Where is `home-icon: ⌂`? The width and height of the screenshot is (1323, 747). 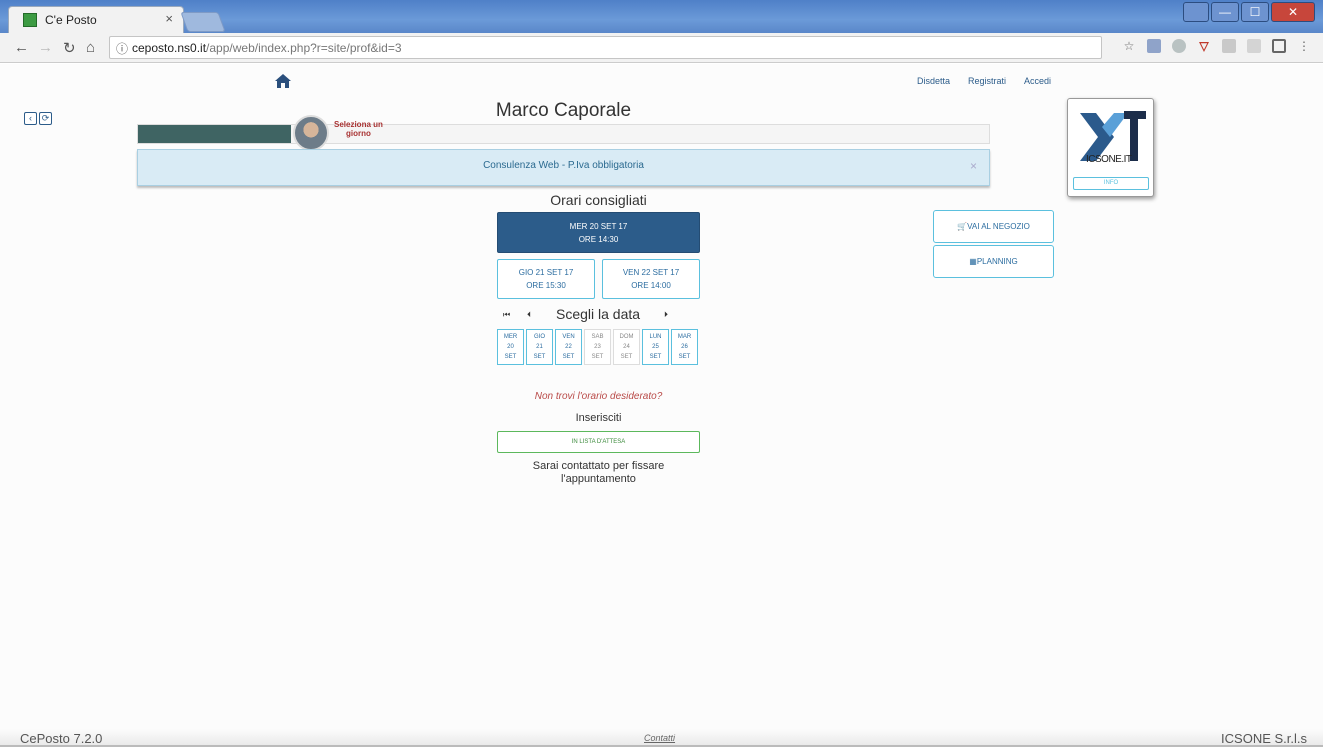 home-icon: ⌂ is located at coordinates (90, 47).